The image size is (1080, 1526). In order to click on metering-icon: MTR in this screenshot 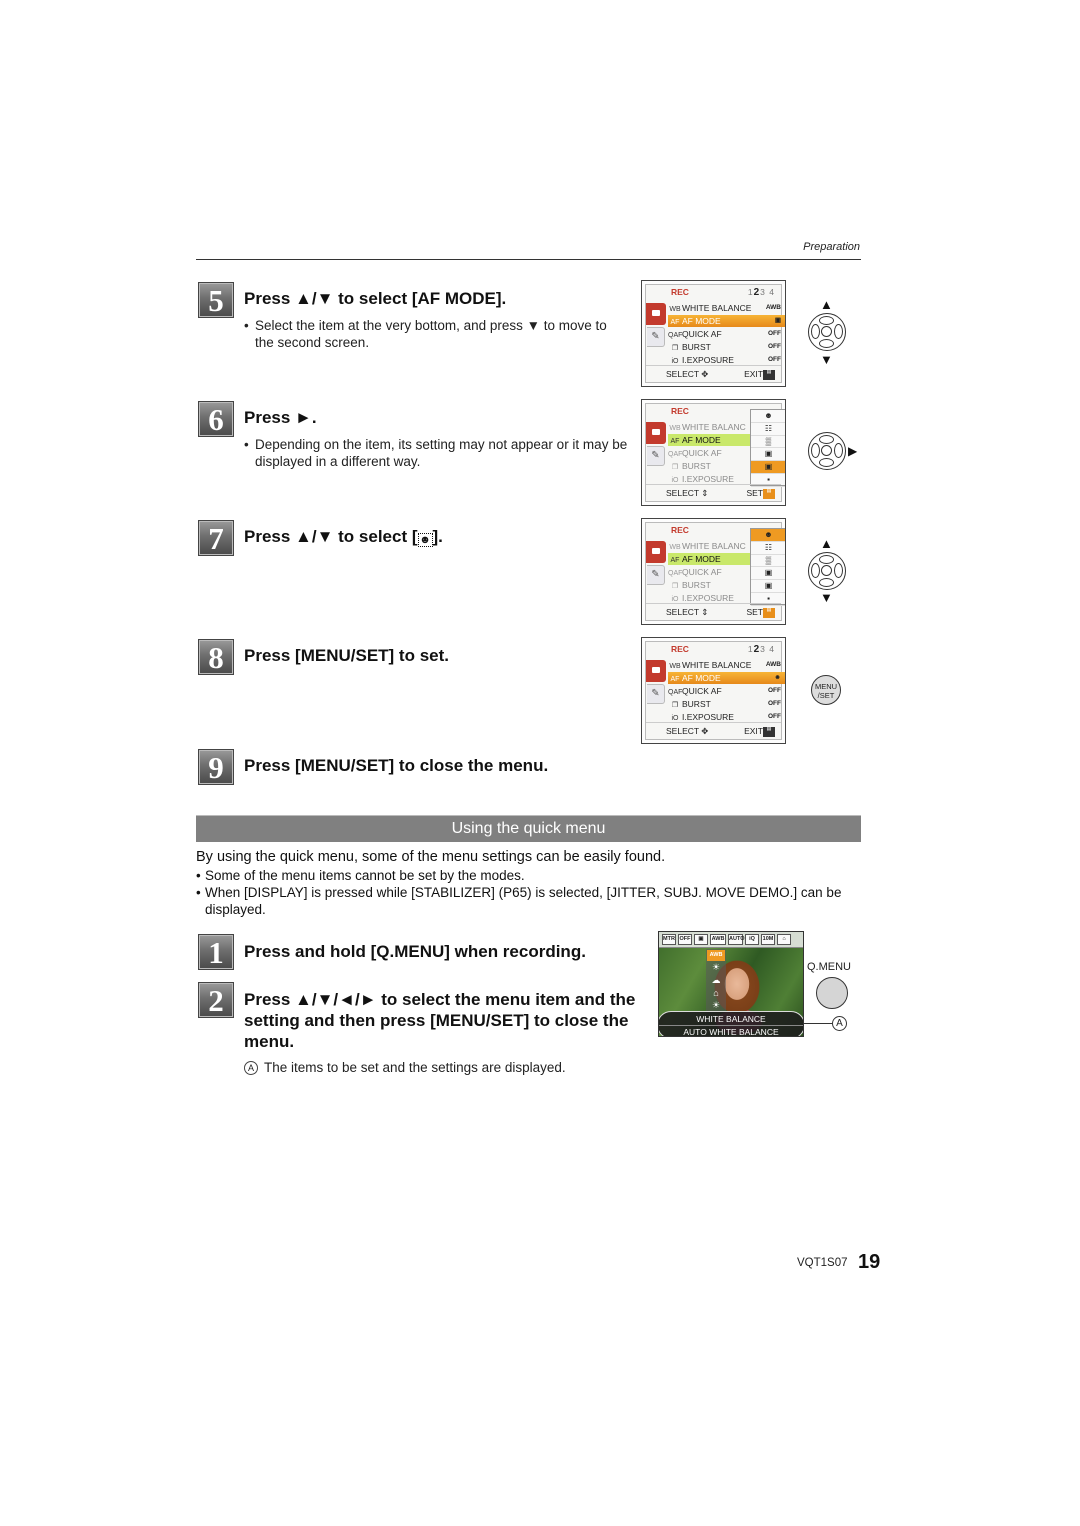, I will do `click(669, 939)`.